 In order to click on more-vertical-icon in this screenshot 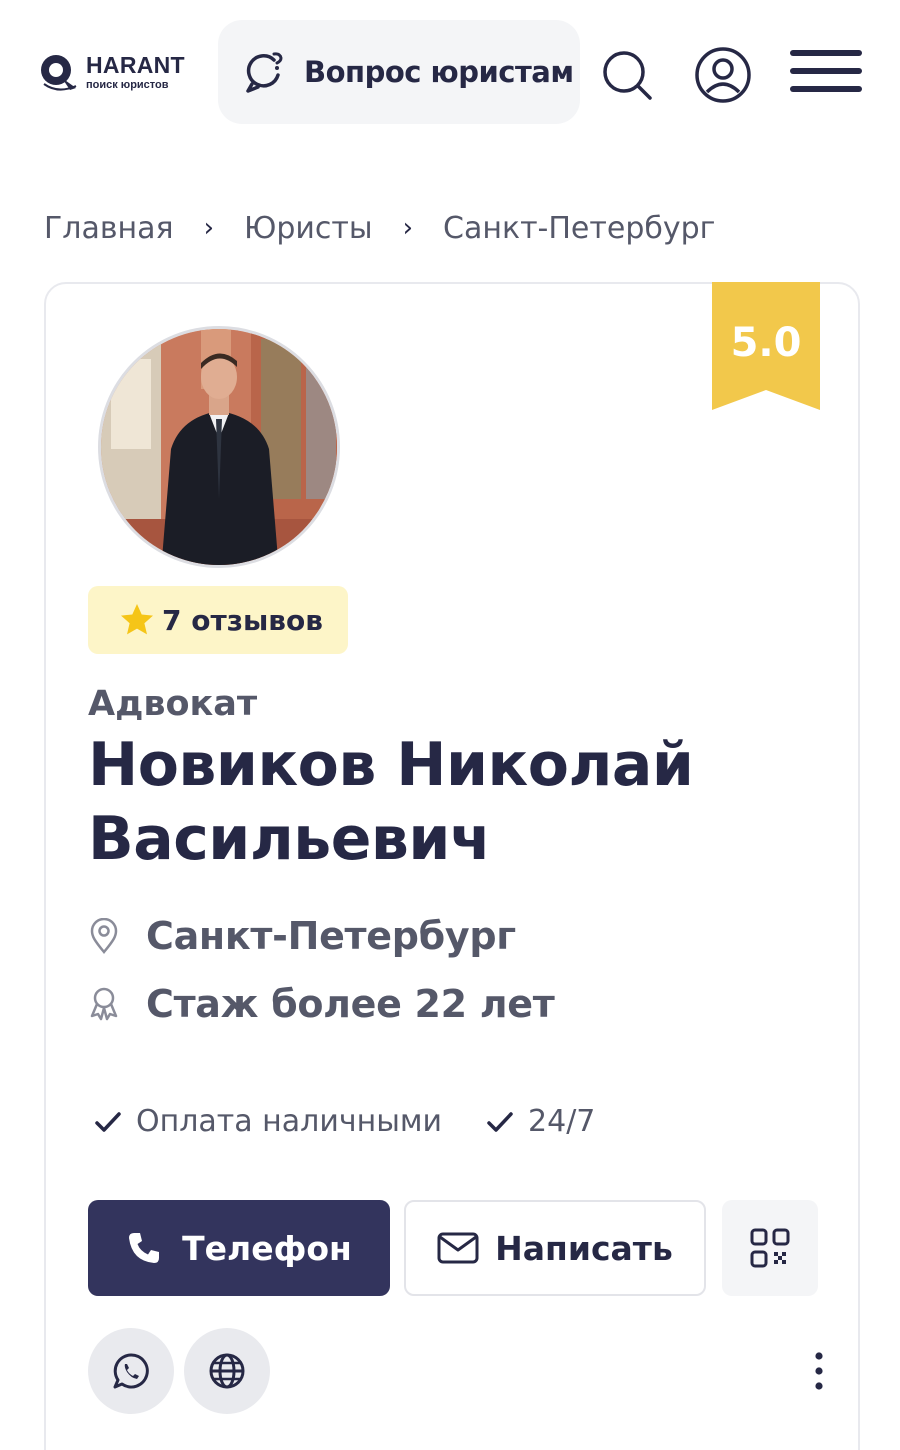, I will do `click(819, 1371)`.